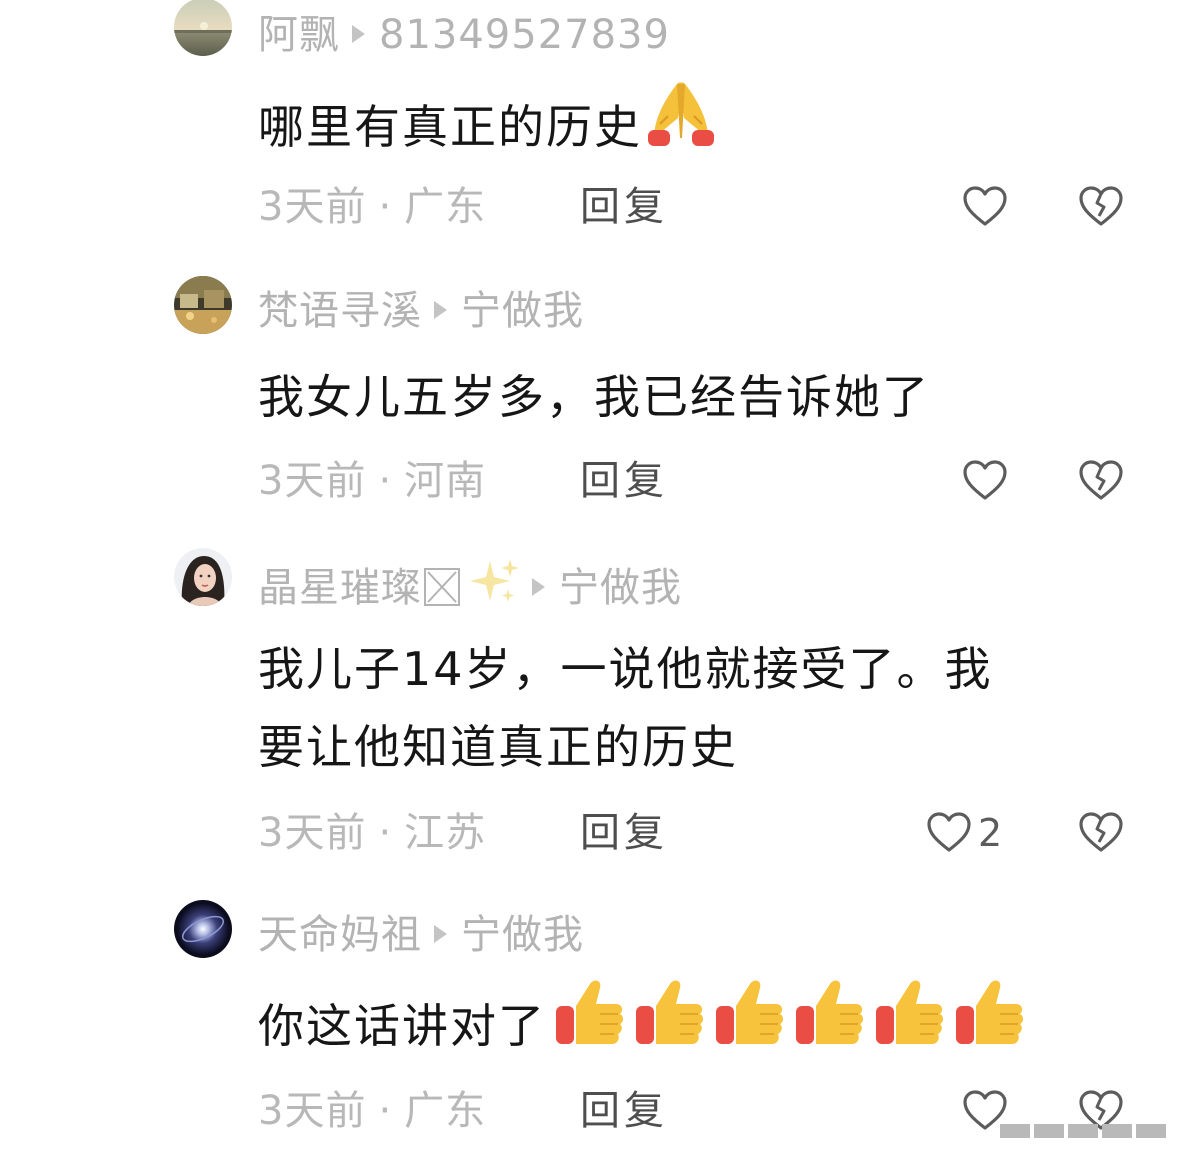  What do you see at coordinates (442, 587) in the screenshot?
I see `missing-glyph-icon` at bounding box center [442, 587].